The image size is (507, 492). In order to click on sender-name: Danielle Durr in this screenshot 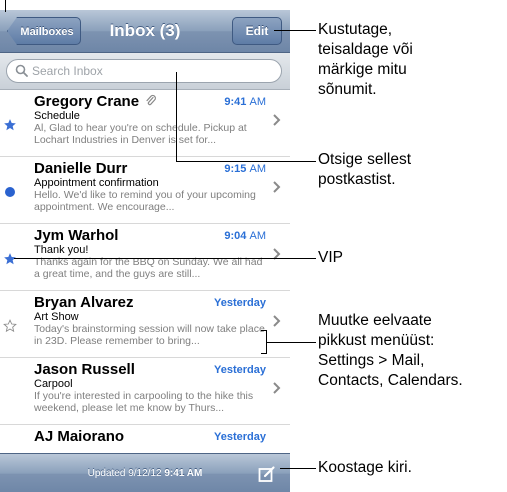, I will do `click(81, 168)`.